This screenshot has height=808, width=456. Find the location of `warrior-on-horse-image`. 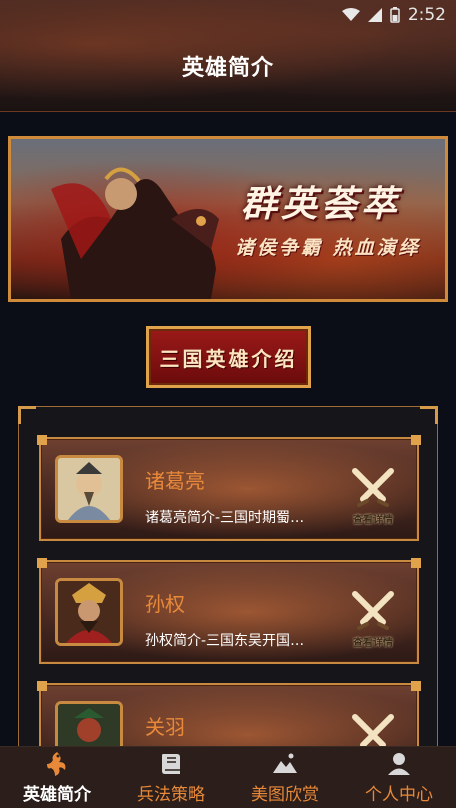

warrior-on-horse-image is located at coordinates (135, 233).